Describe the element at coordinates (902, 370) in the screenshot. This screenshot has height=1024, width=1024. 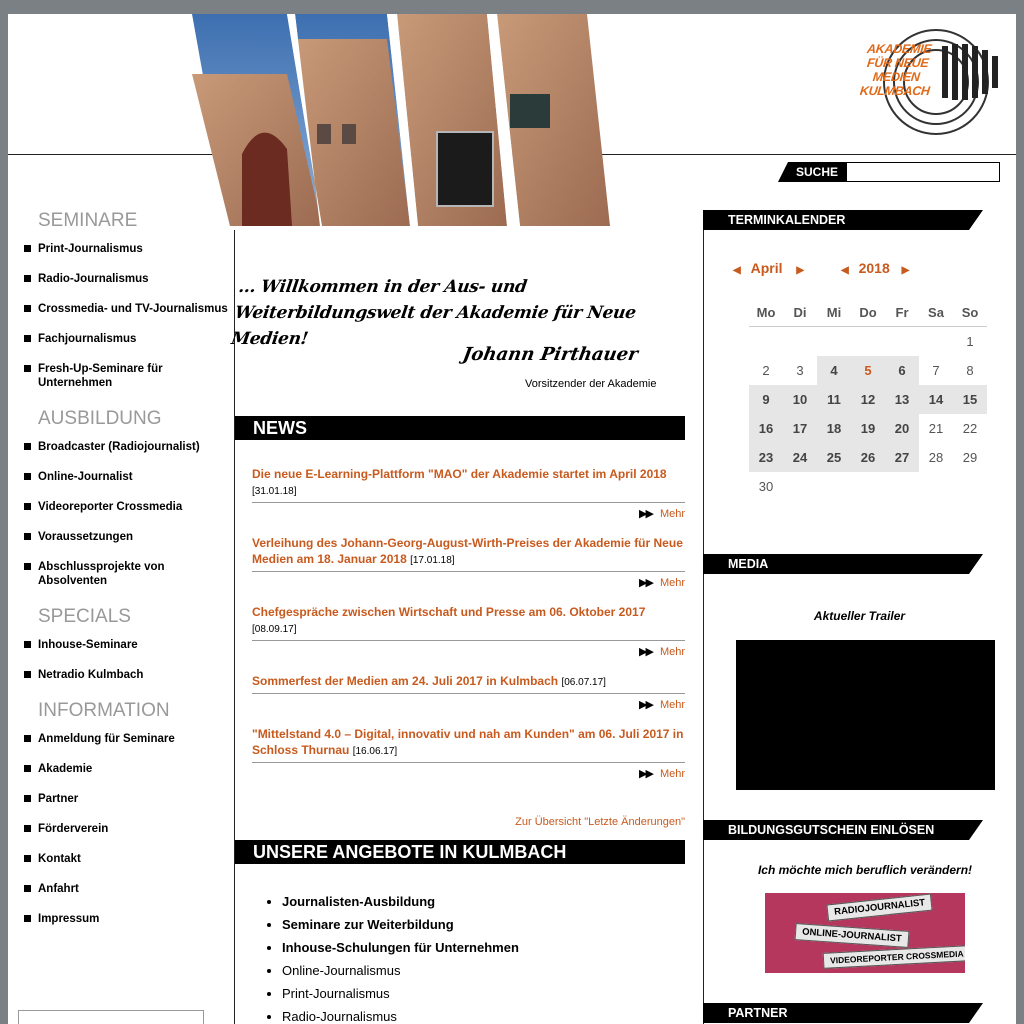
I see `calendar-day: 6` at that location.